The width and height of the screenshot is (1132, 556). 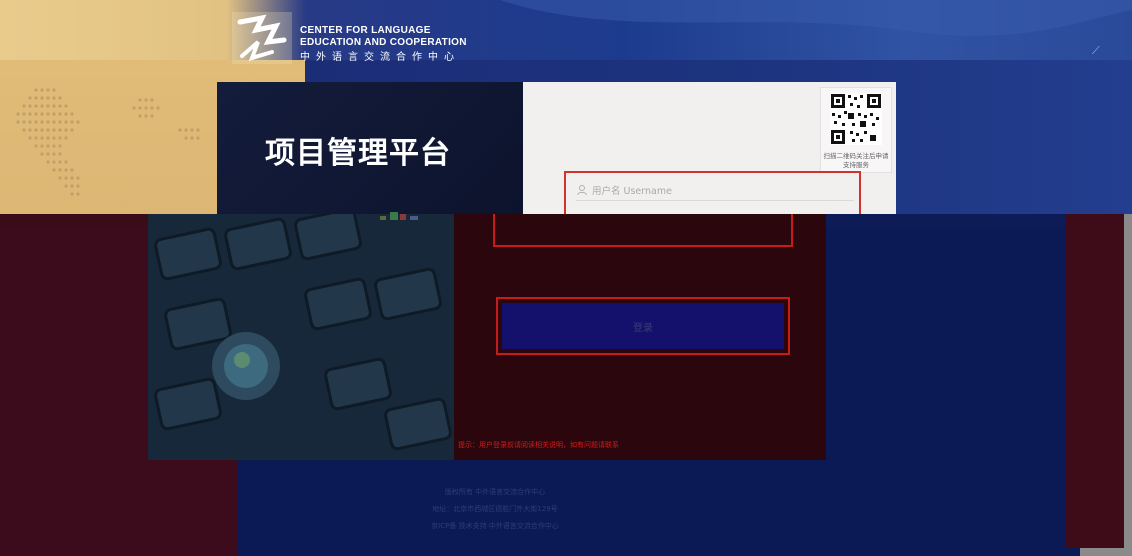 I want to click on login-button: 登录, so click(x=643, y=326).